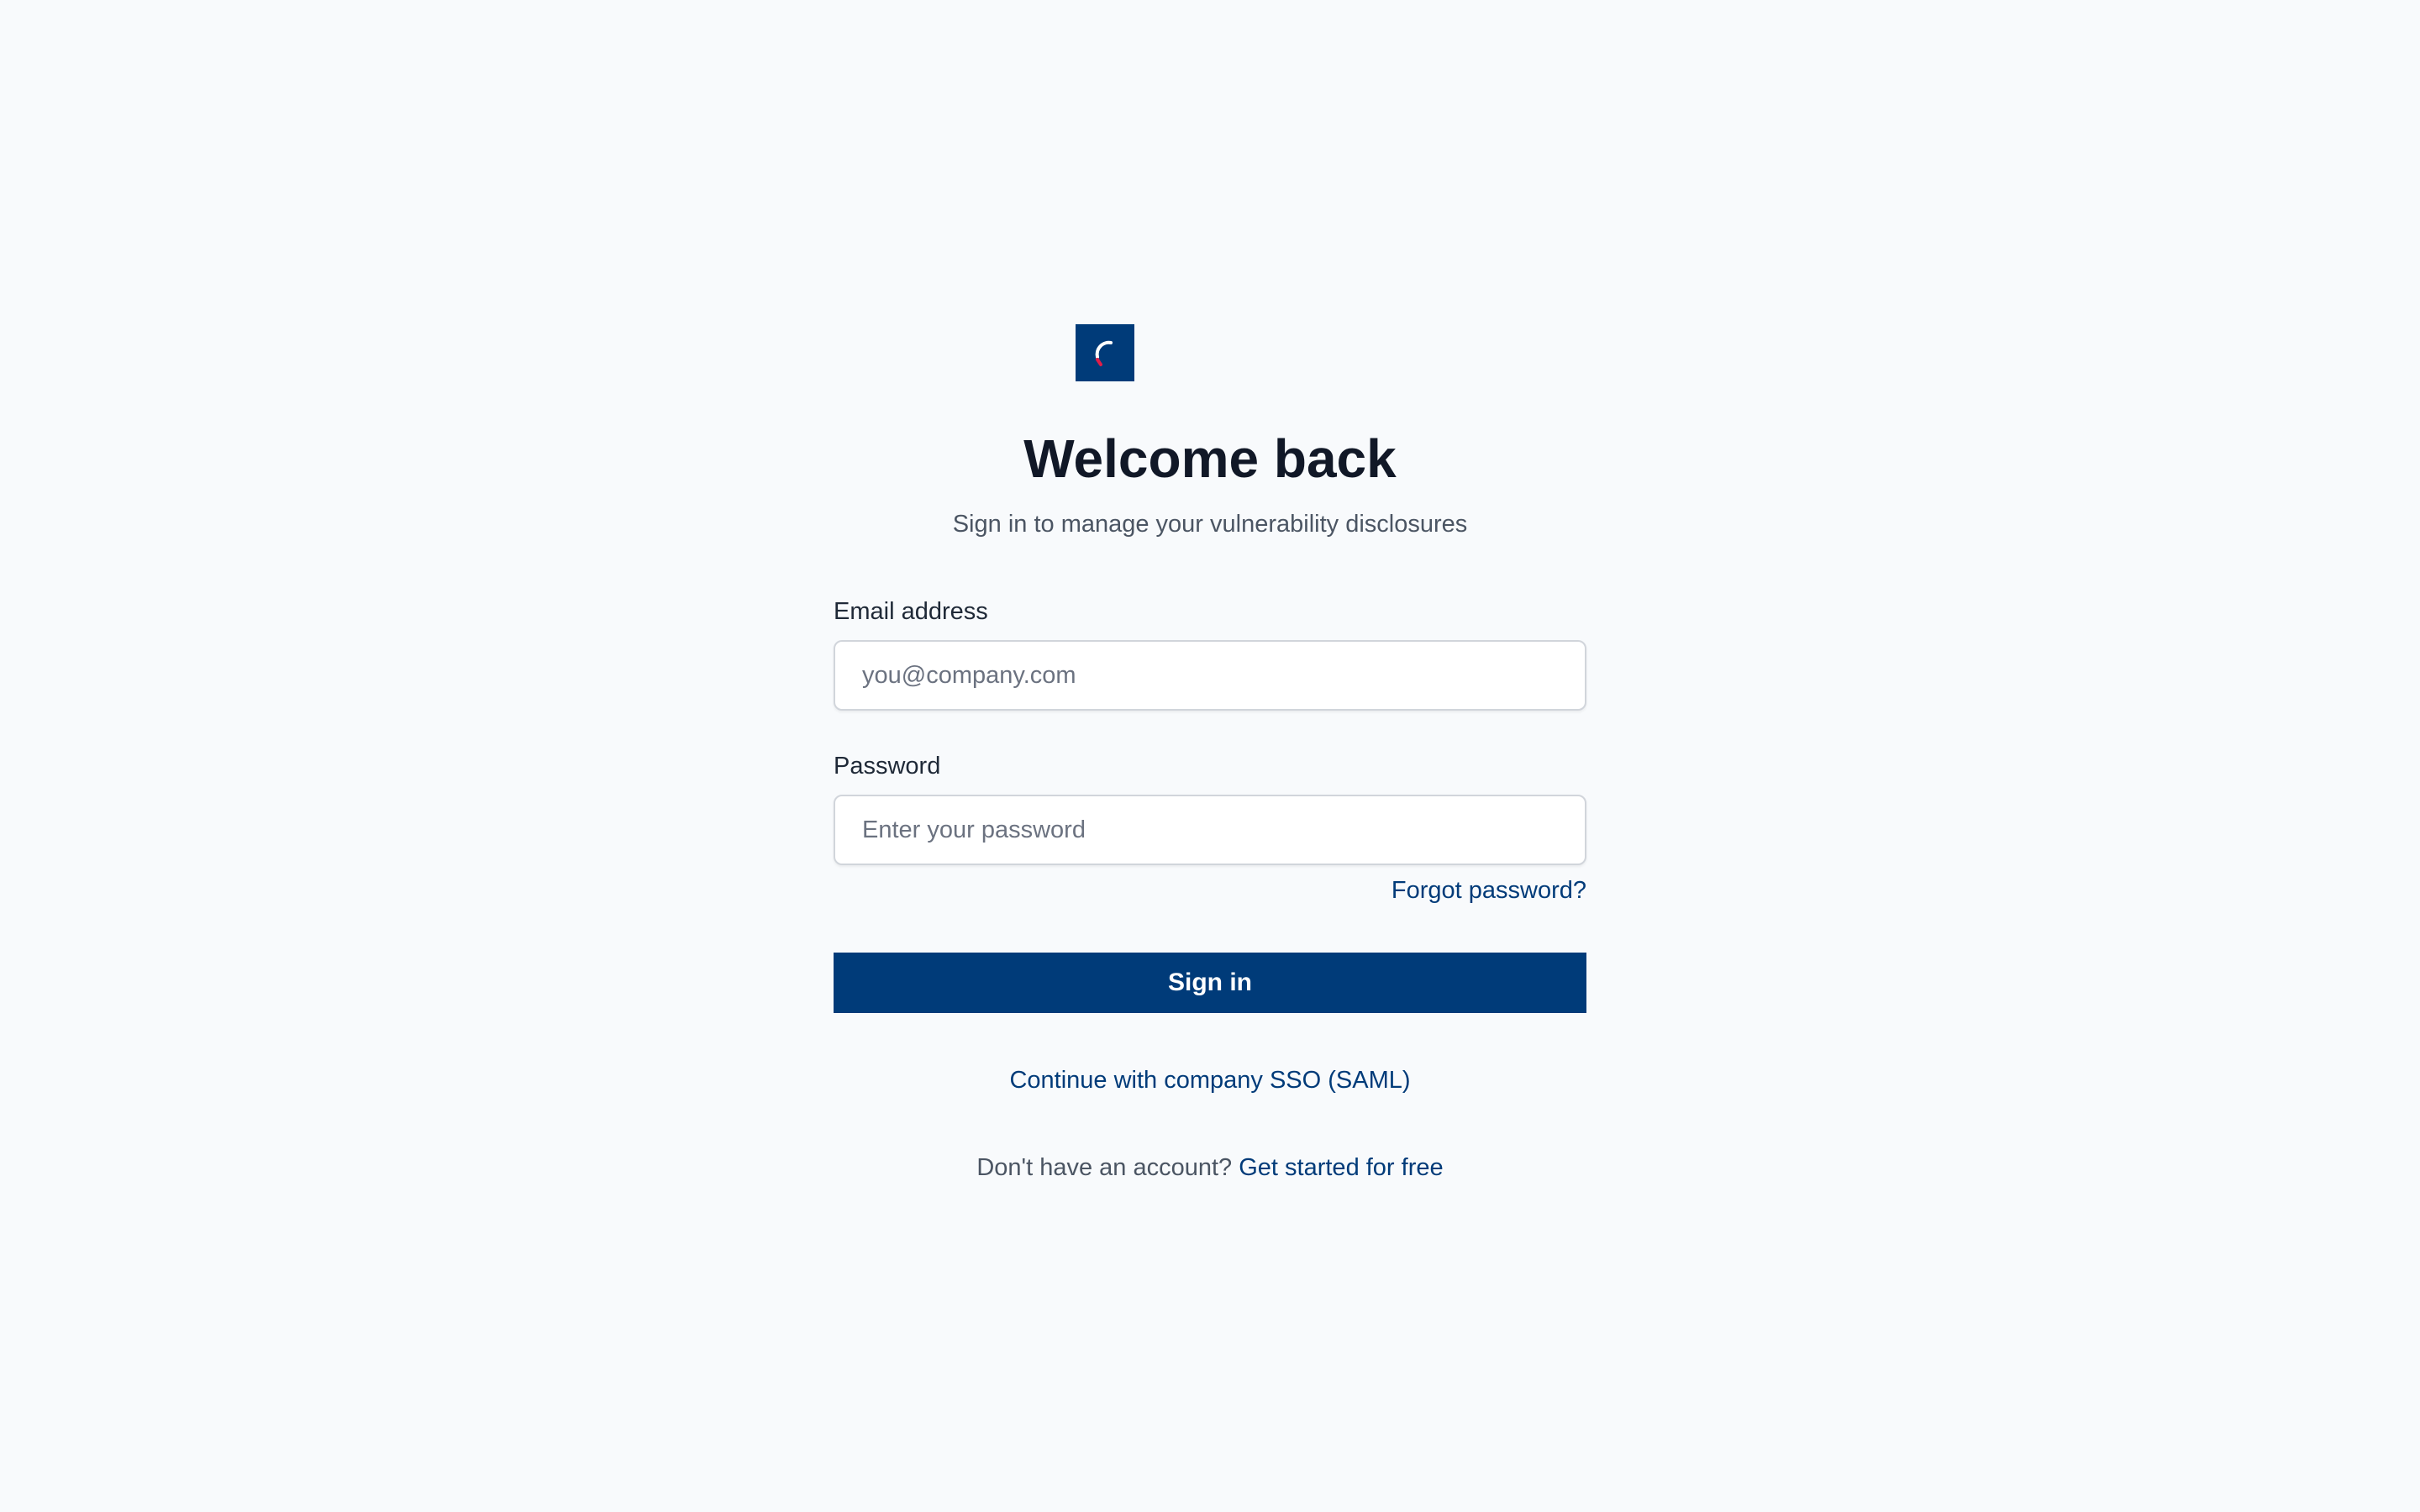  What do you see at coordinates (1489, 891) in the screenshot?
I see `forgot-password-link: Forgot password?` at bounding box center [1489, 891].